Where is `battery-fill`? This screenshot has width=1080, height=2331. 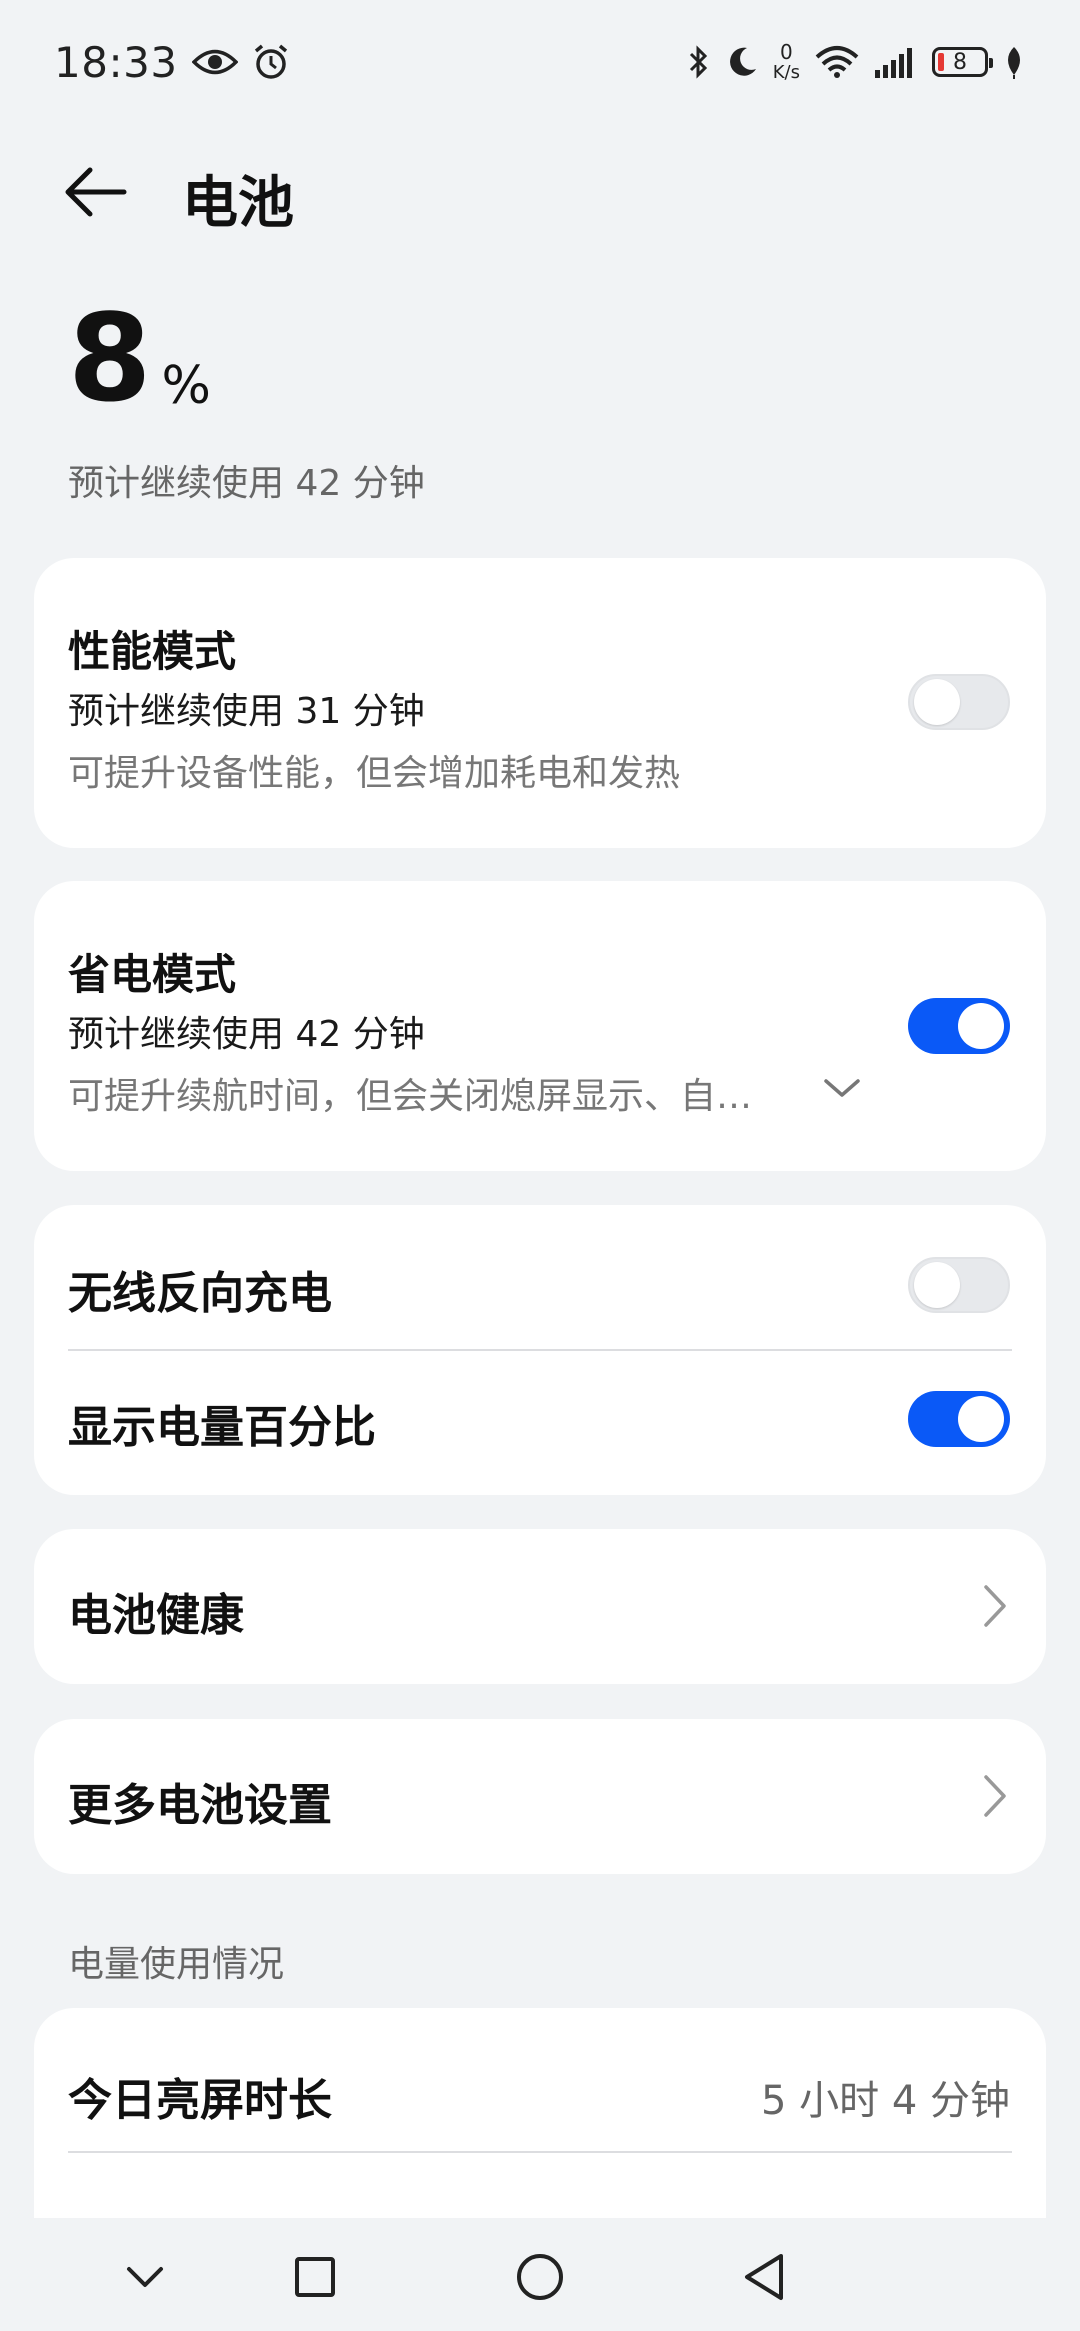
battery-fill is located at coordinates (941, 62).